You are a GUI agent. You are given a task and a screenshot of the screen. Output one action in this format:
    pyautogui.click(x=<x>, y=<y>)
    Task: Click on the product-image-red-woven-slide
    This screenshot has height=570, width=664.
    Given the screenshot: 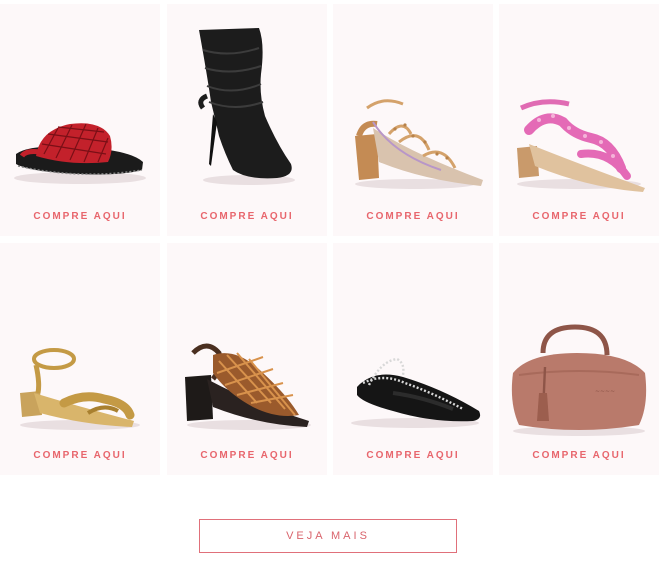 What is the action you would take?
    pyautogui.click(x=80, y=104)
    